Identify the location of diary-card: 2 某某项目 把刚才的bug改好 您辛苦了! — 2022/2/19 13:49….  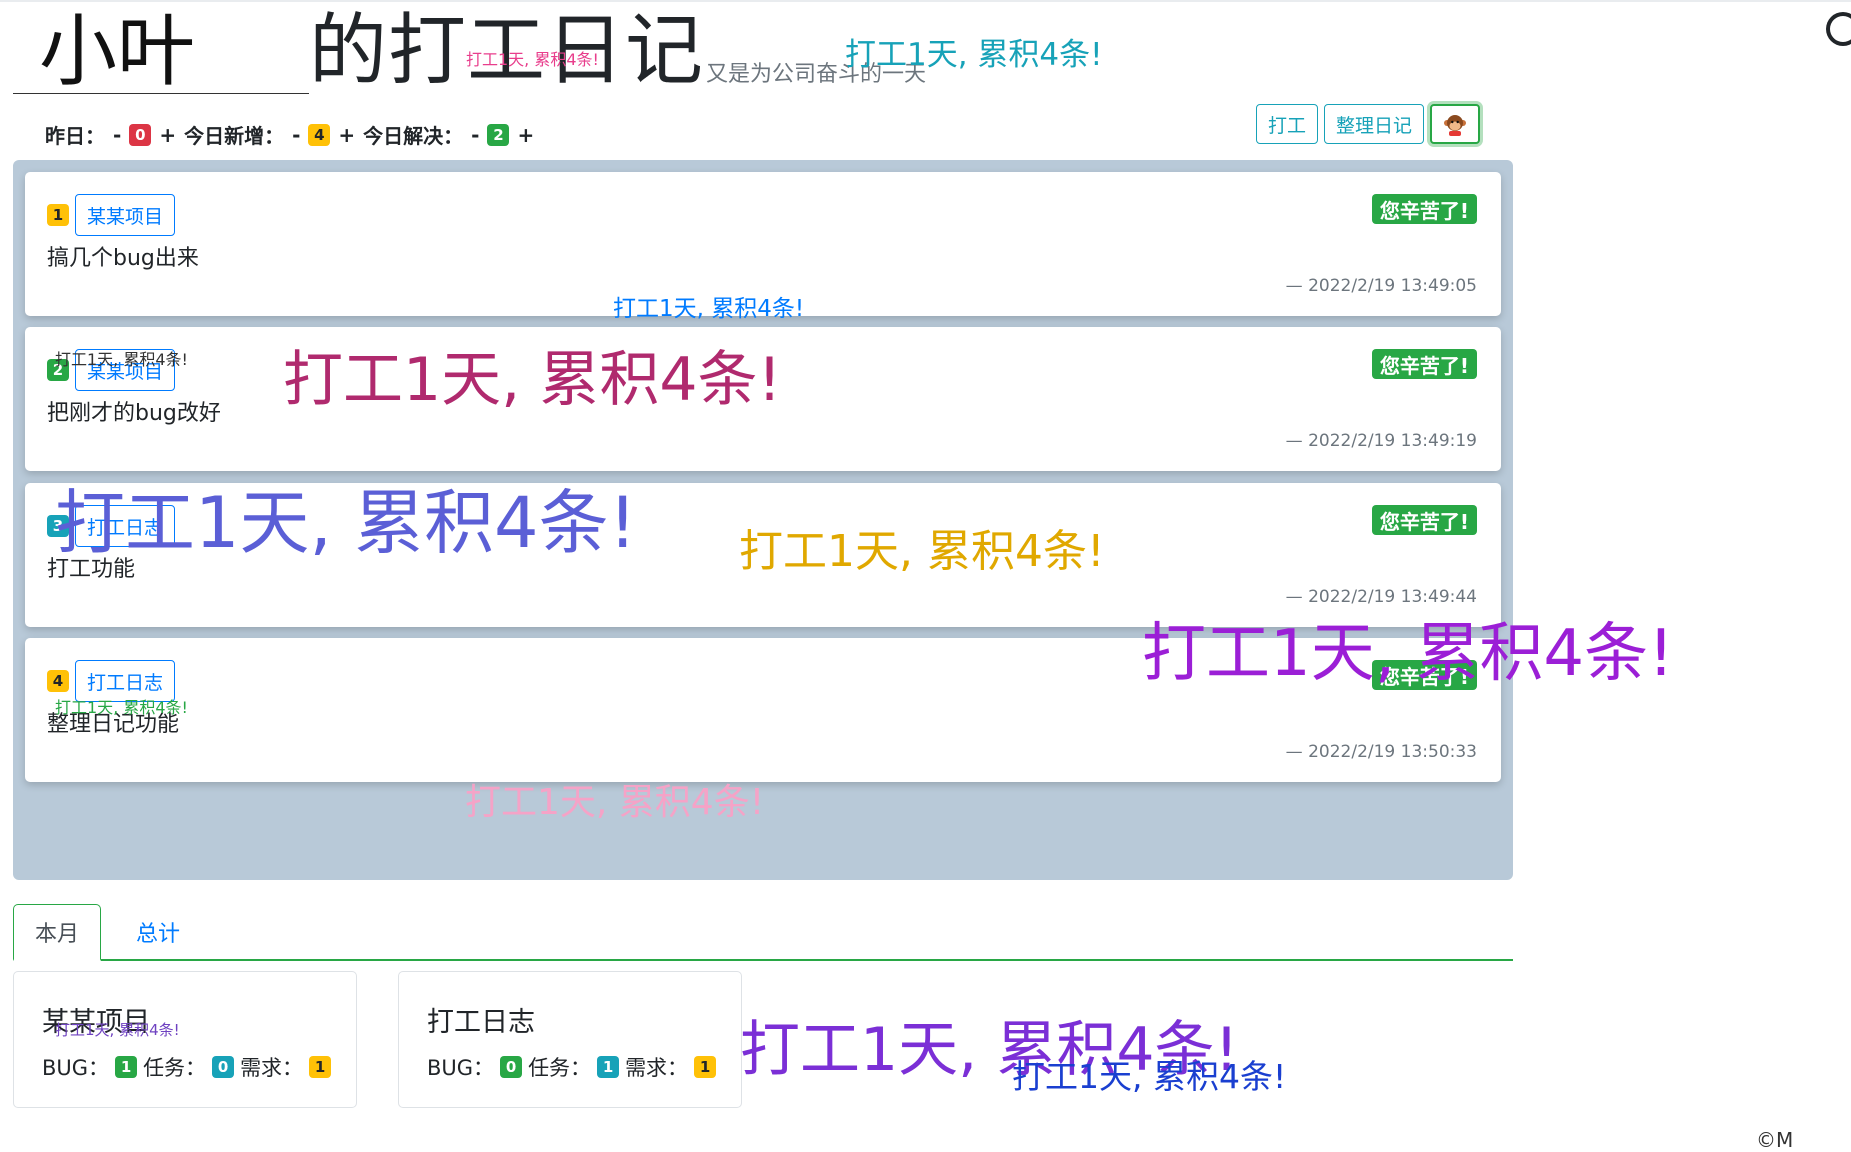
(763, 399).